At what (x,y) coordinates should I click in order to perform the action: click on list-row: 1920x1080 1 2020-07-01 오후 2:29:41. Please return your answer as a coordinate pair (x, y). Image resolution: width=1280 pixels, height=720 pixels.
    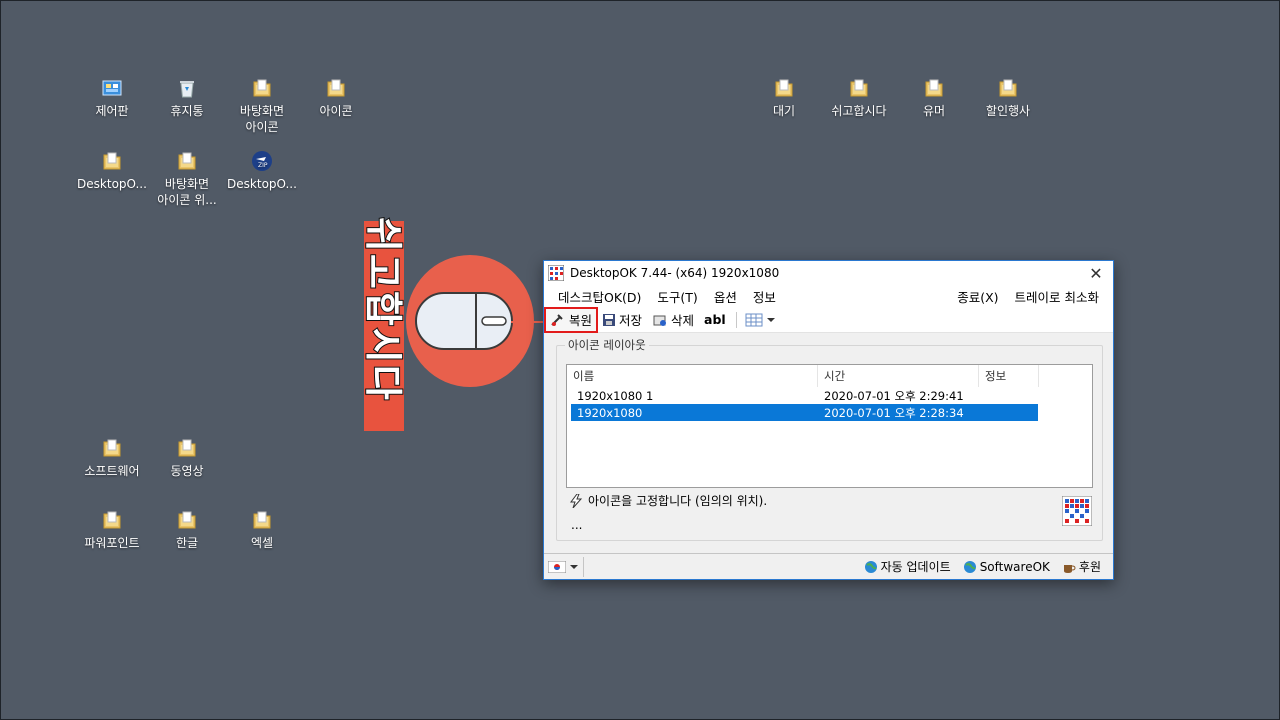
    Looking at the image, I should click on (804, 395).